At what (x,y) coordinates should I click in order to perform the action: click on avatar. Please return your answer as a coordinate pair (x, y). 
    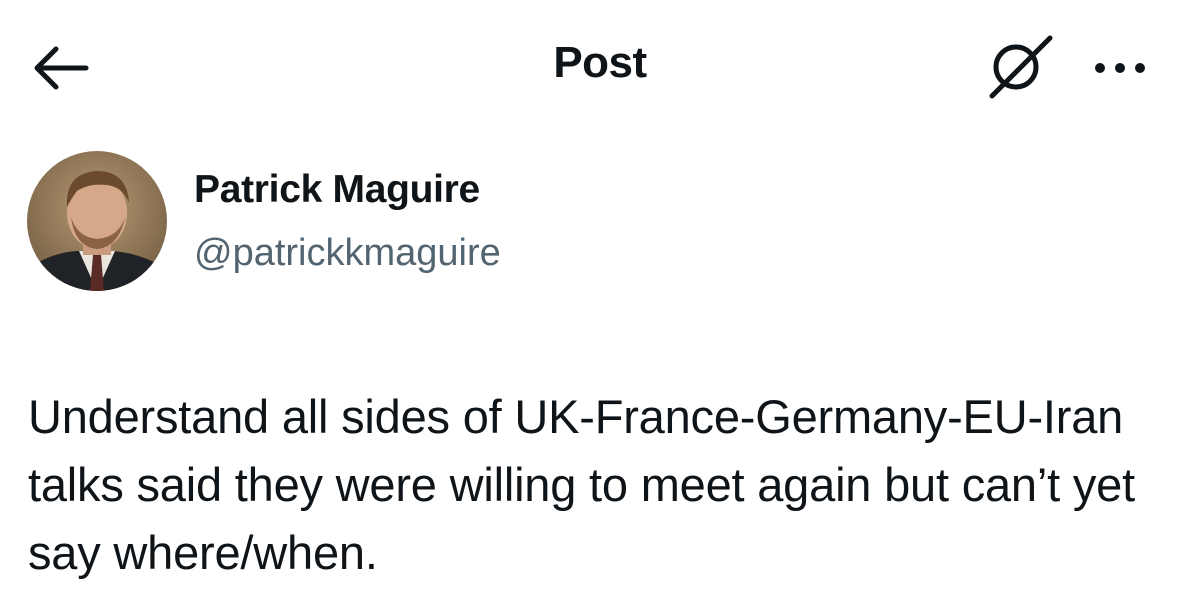
    Looking at the image, I should click on (97, 221).